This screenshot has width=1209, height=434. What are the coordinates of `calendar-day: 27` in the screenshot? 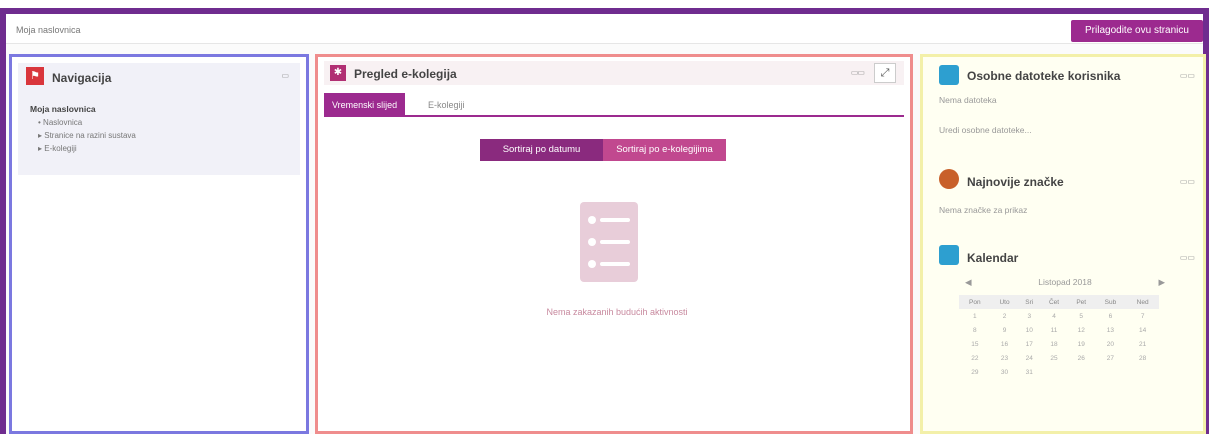 It's located at (1111, 358).